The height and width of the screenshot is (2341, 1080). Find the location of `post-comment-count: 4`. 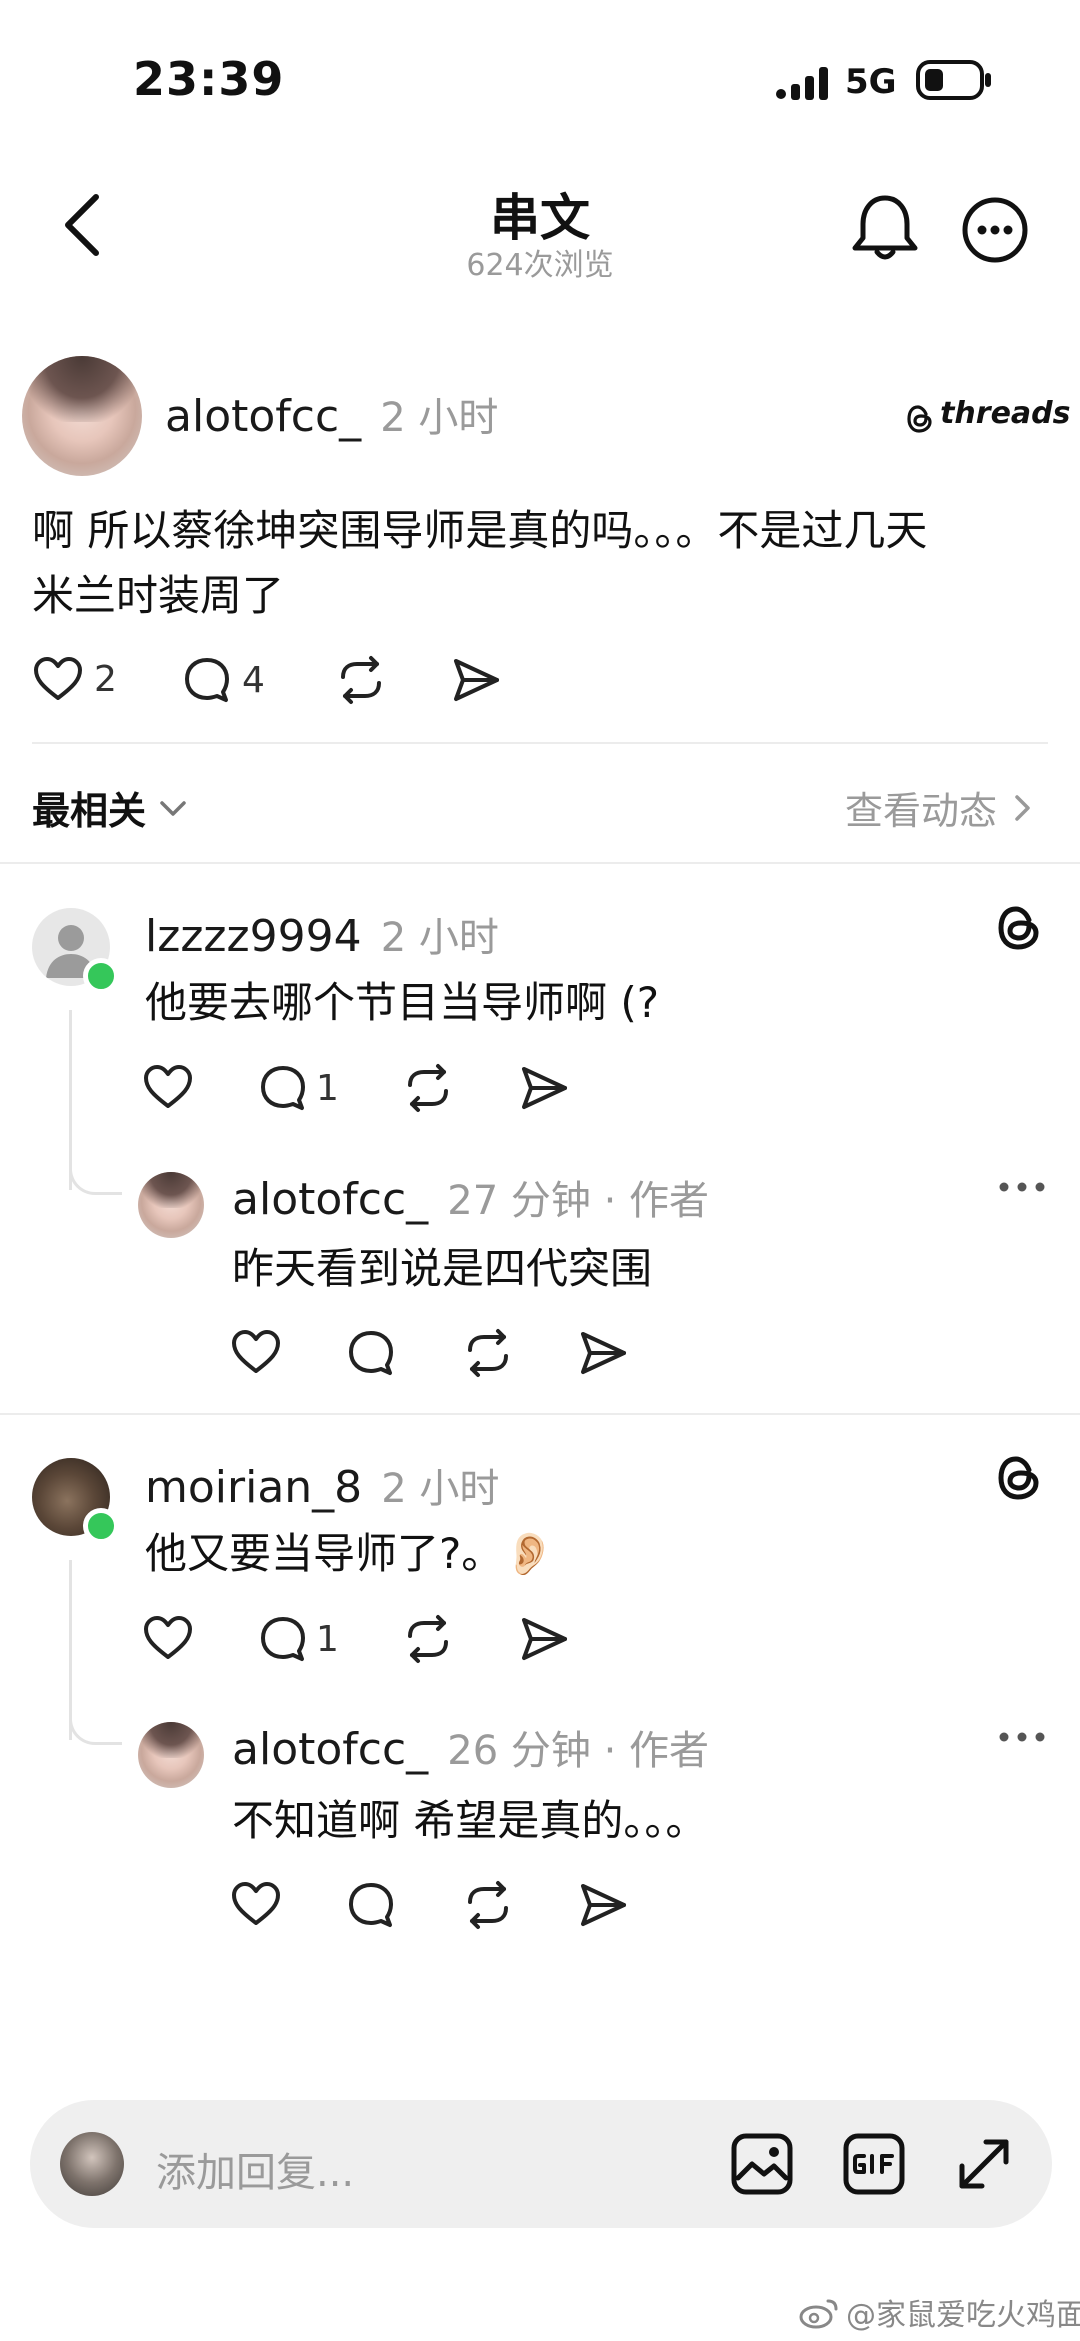

post-comment-count: 4 is located at coordinates (253, 680).